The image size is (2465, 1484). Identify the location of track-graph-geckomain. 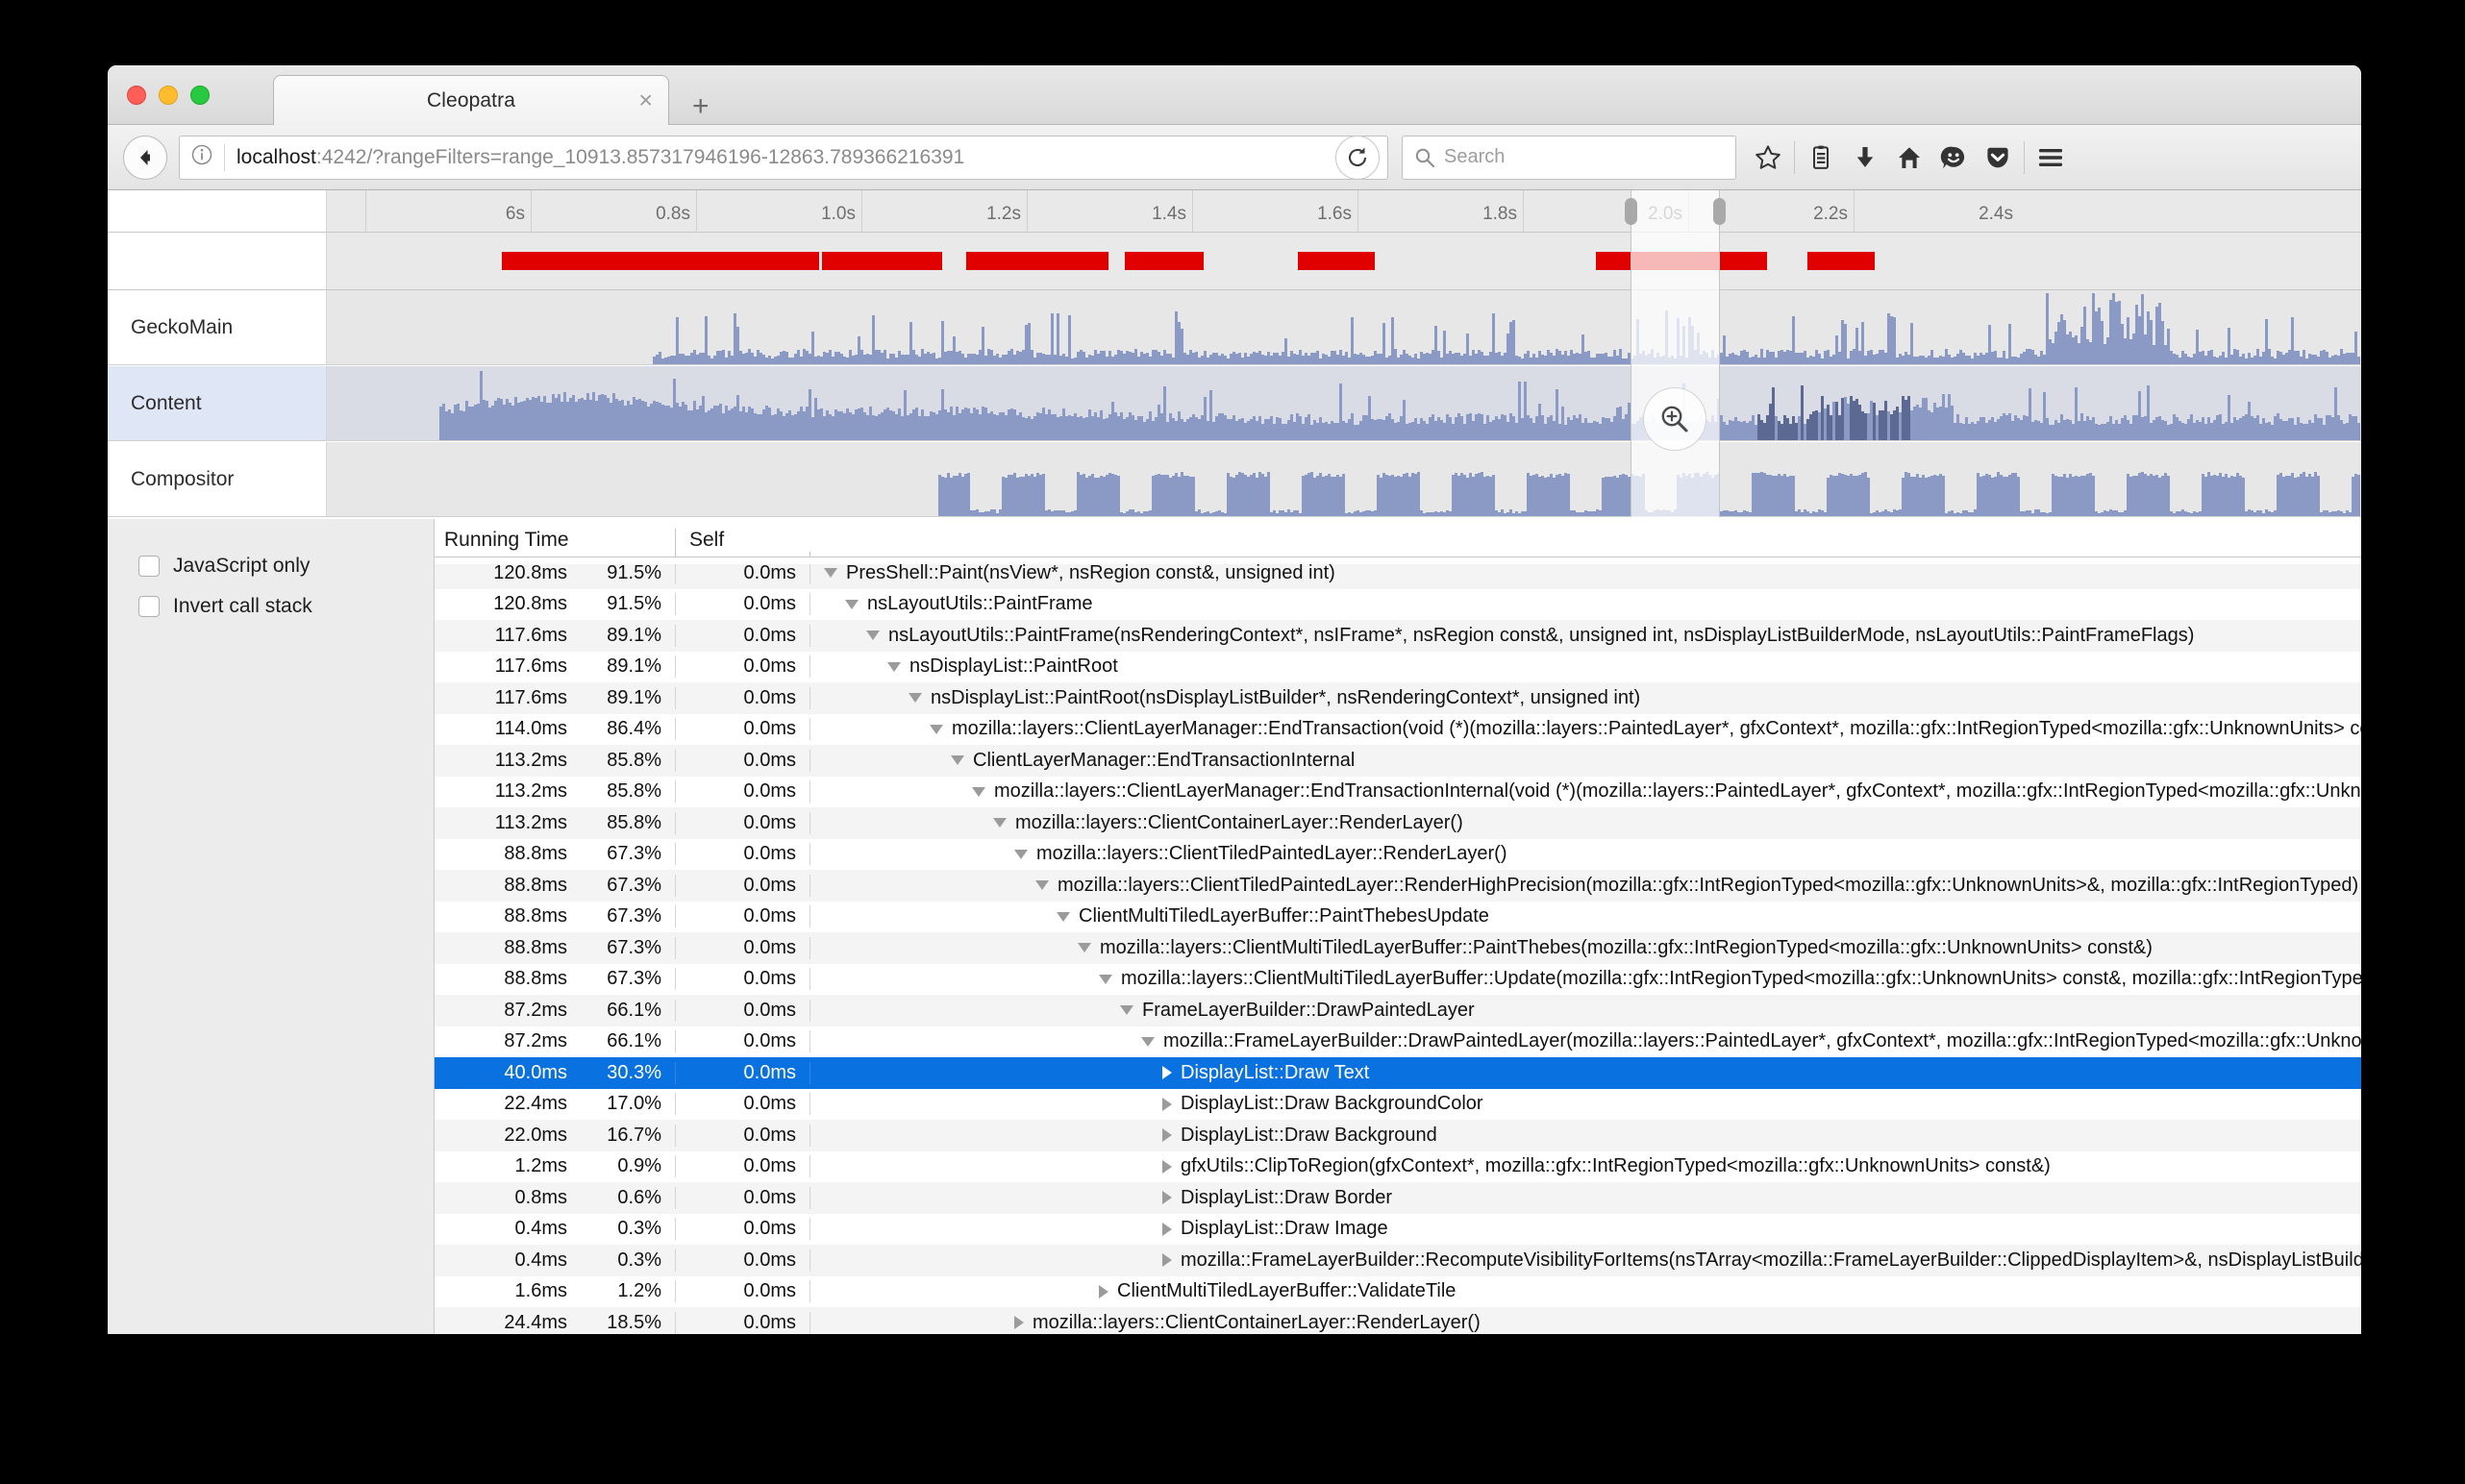
(1344, 327).